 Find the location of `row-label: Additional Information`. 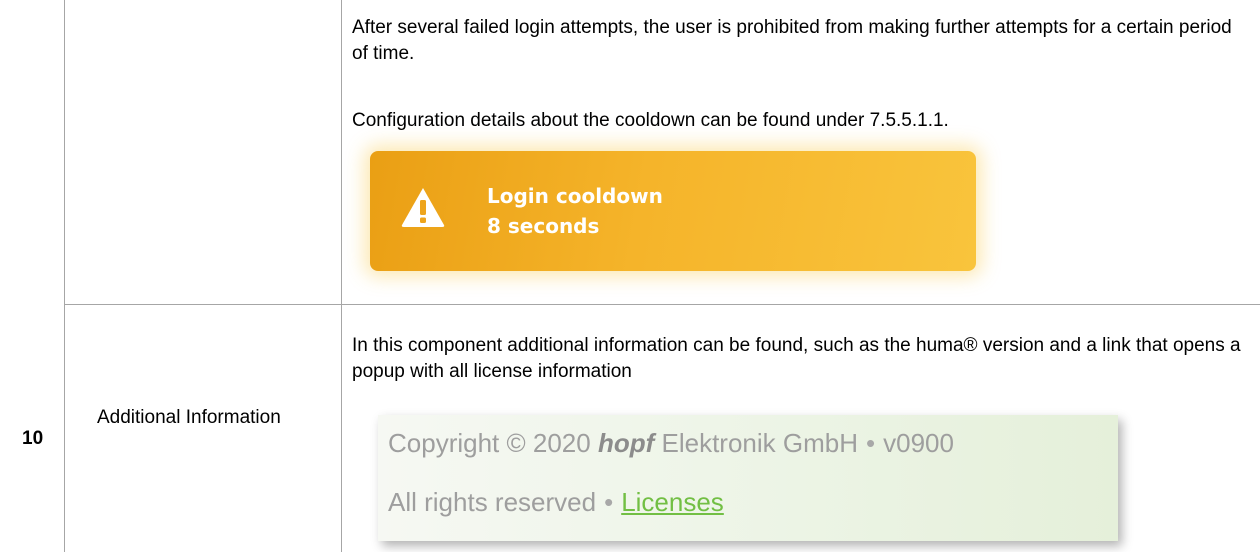

row-label: Additional Information is located at coordinates (189, 417).